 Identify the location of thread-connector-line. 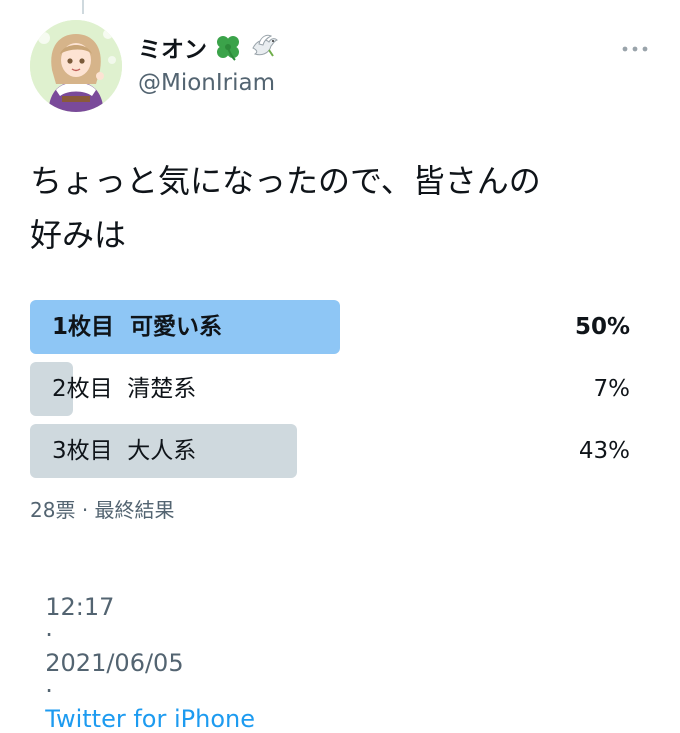
(83, 7).